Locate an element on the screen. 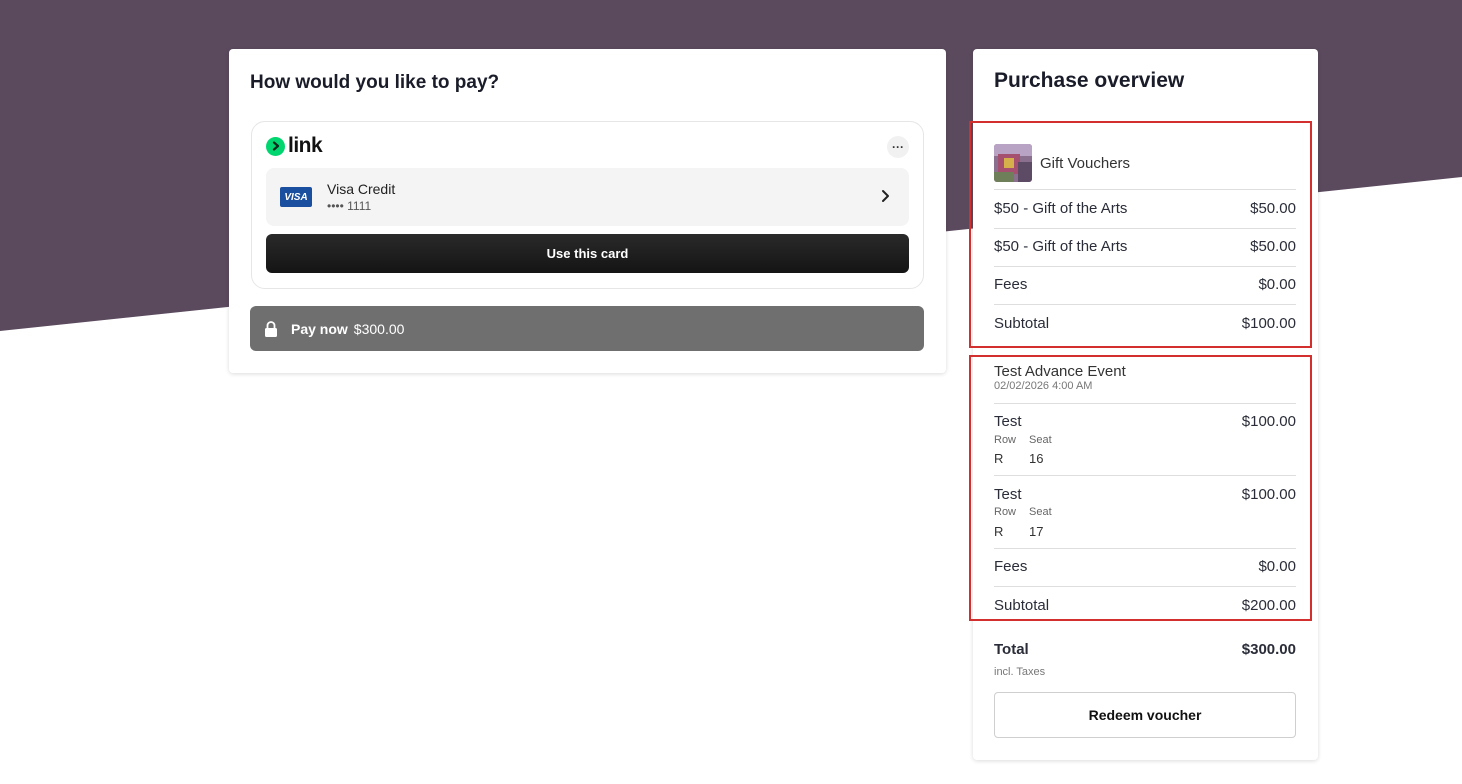  seat-value: 16 is located at coordinates (1036, 458).